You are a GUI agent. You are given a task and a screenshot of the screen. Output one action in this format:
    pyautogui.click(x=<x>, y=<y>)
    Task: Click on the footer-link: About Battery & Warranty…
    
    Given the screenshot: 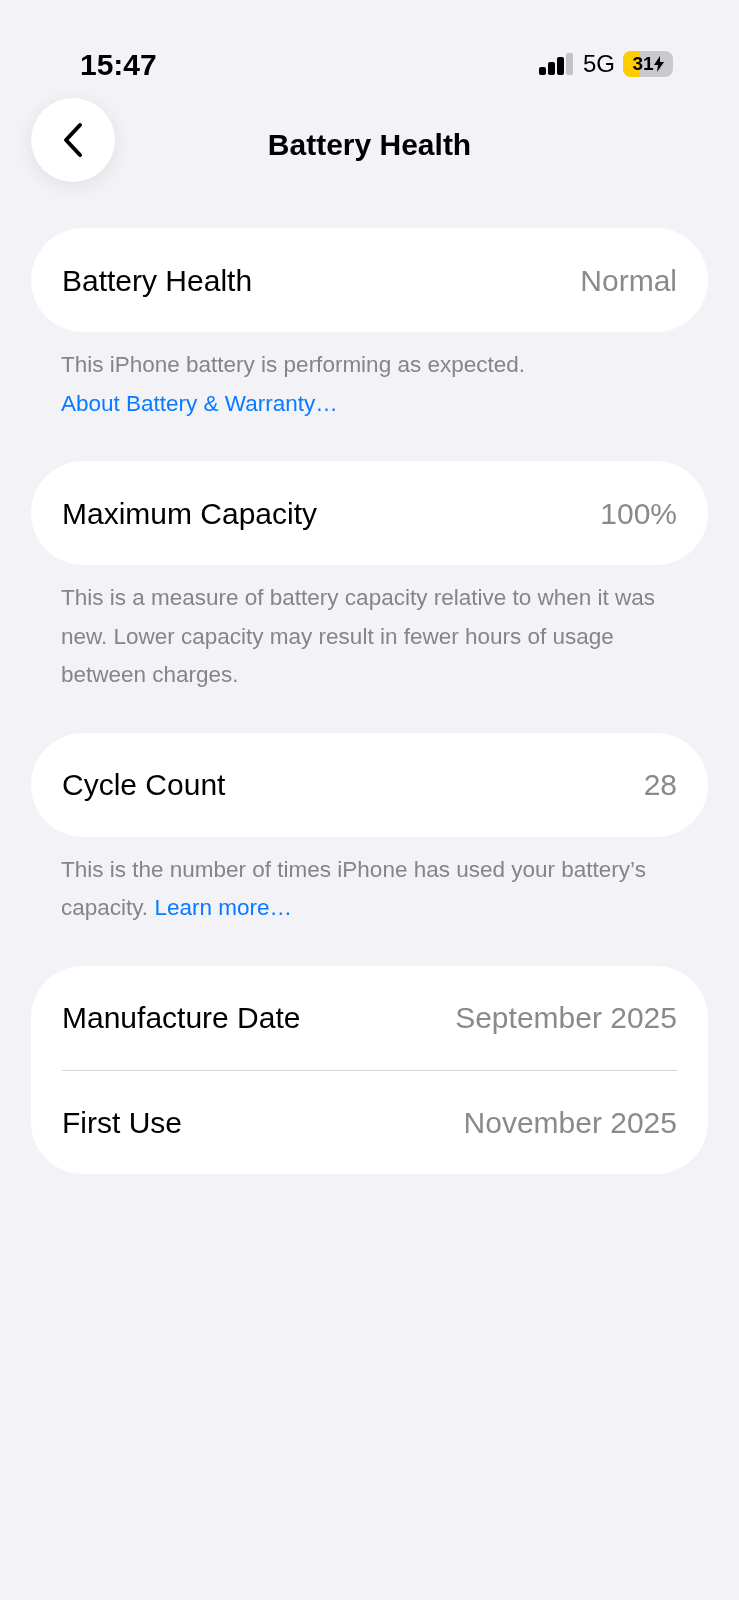 What is the action you would take?
    pyautogui.click(x=199, y=403)
    